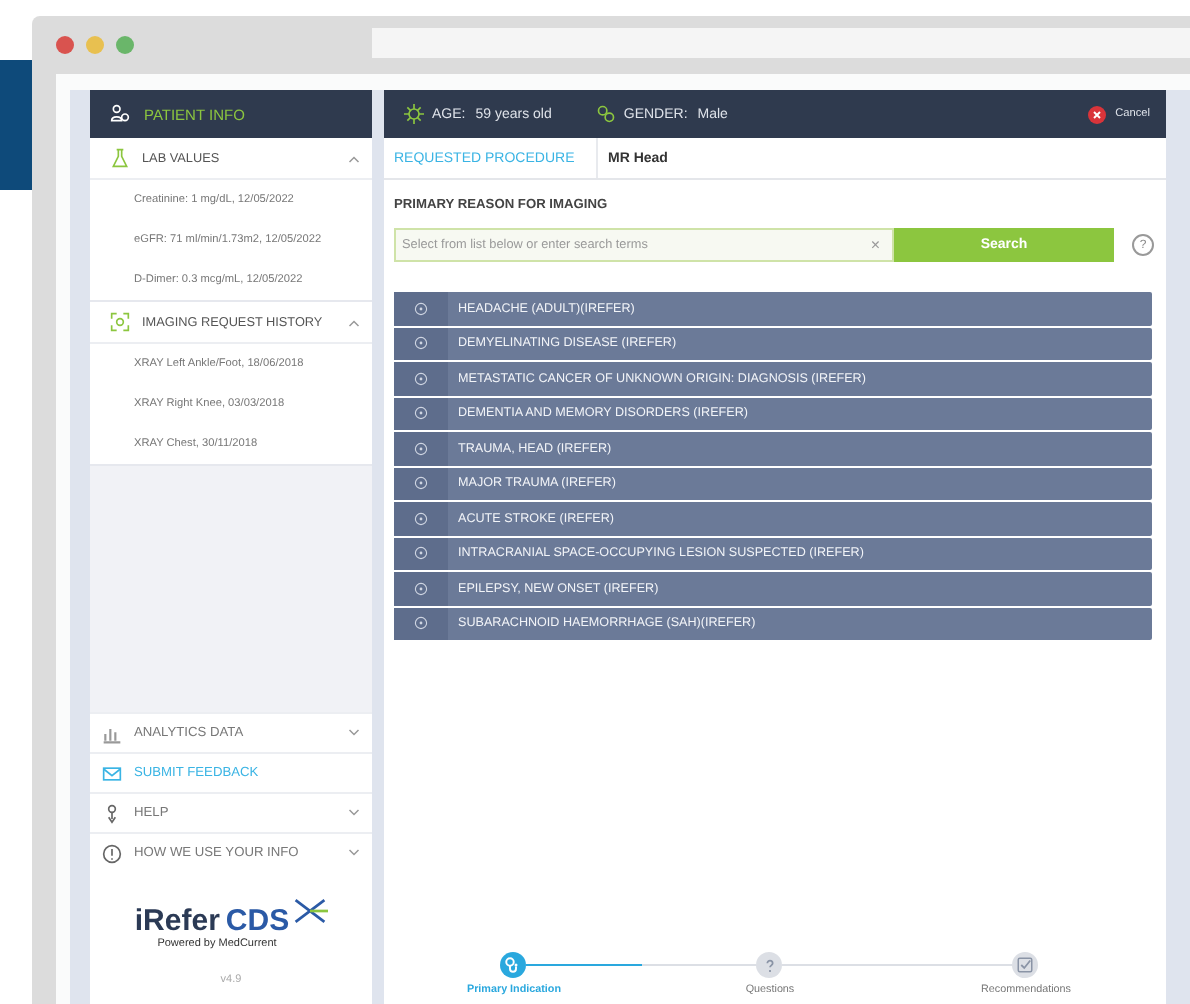  Describe the element at coordinates (112, 773) in the screenshot. I see `envelope-icon` at that location.